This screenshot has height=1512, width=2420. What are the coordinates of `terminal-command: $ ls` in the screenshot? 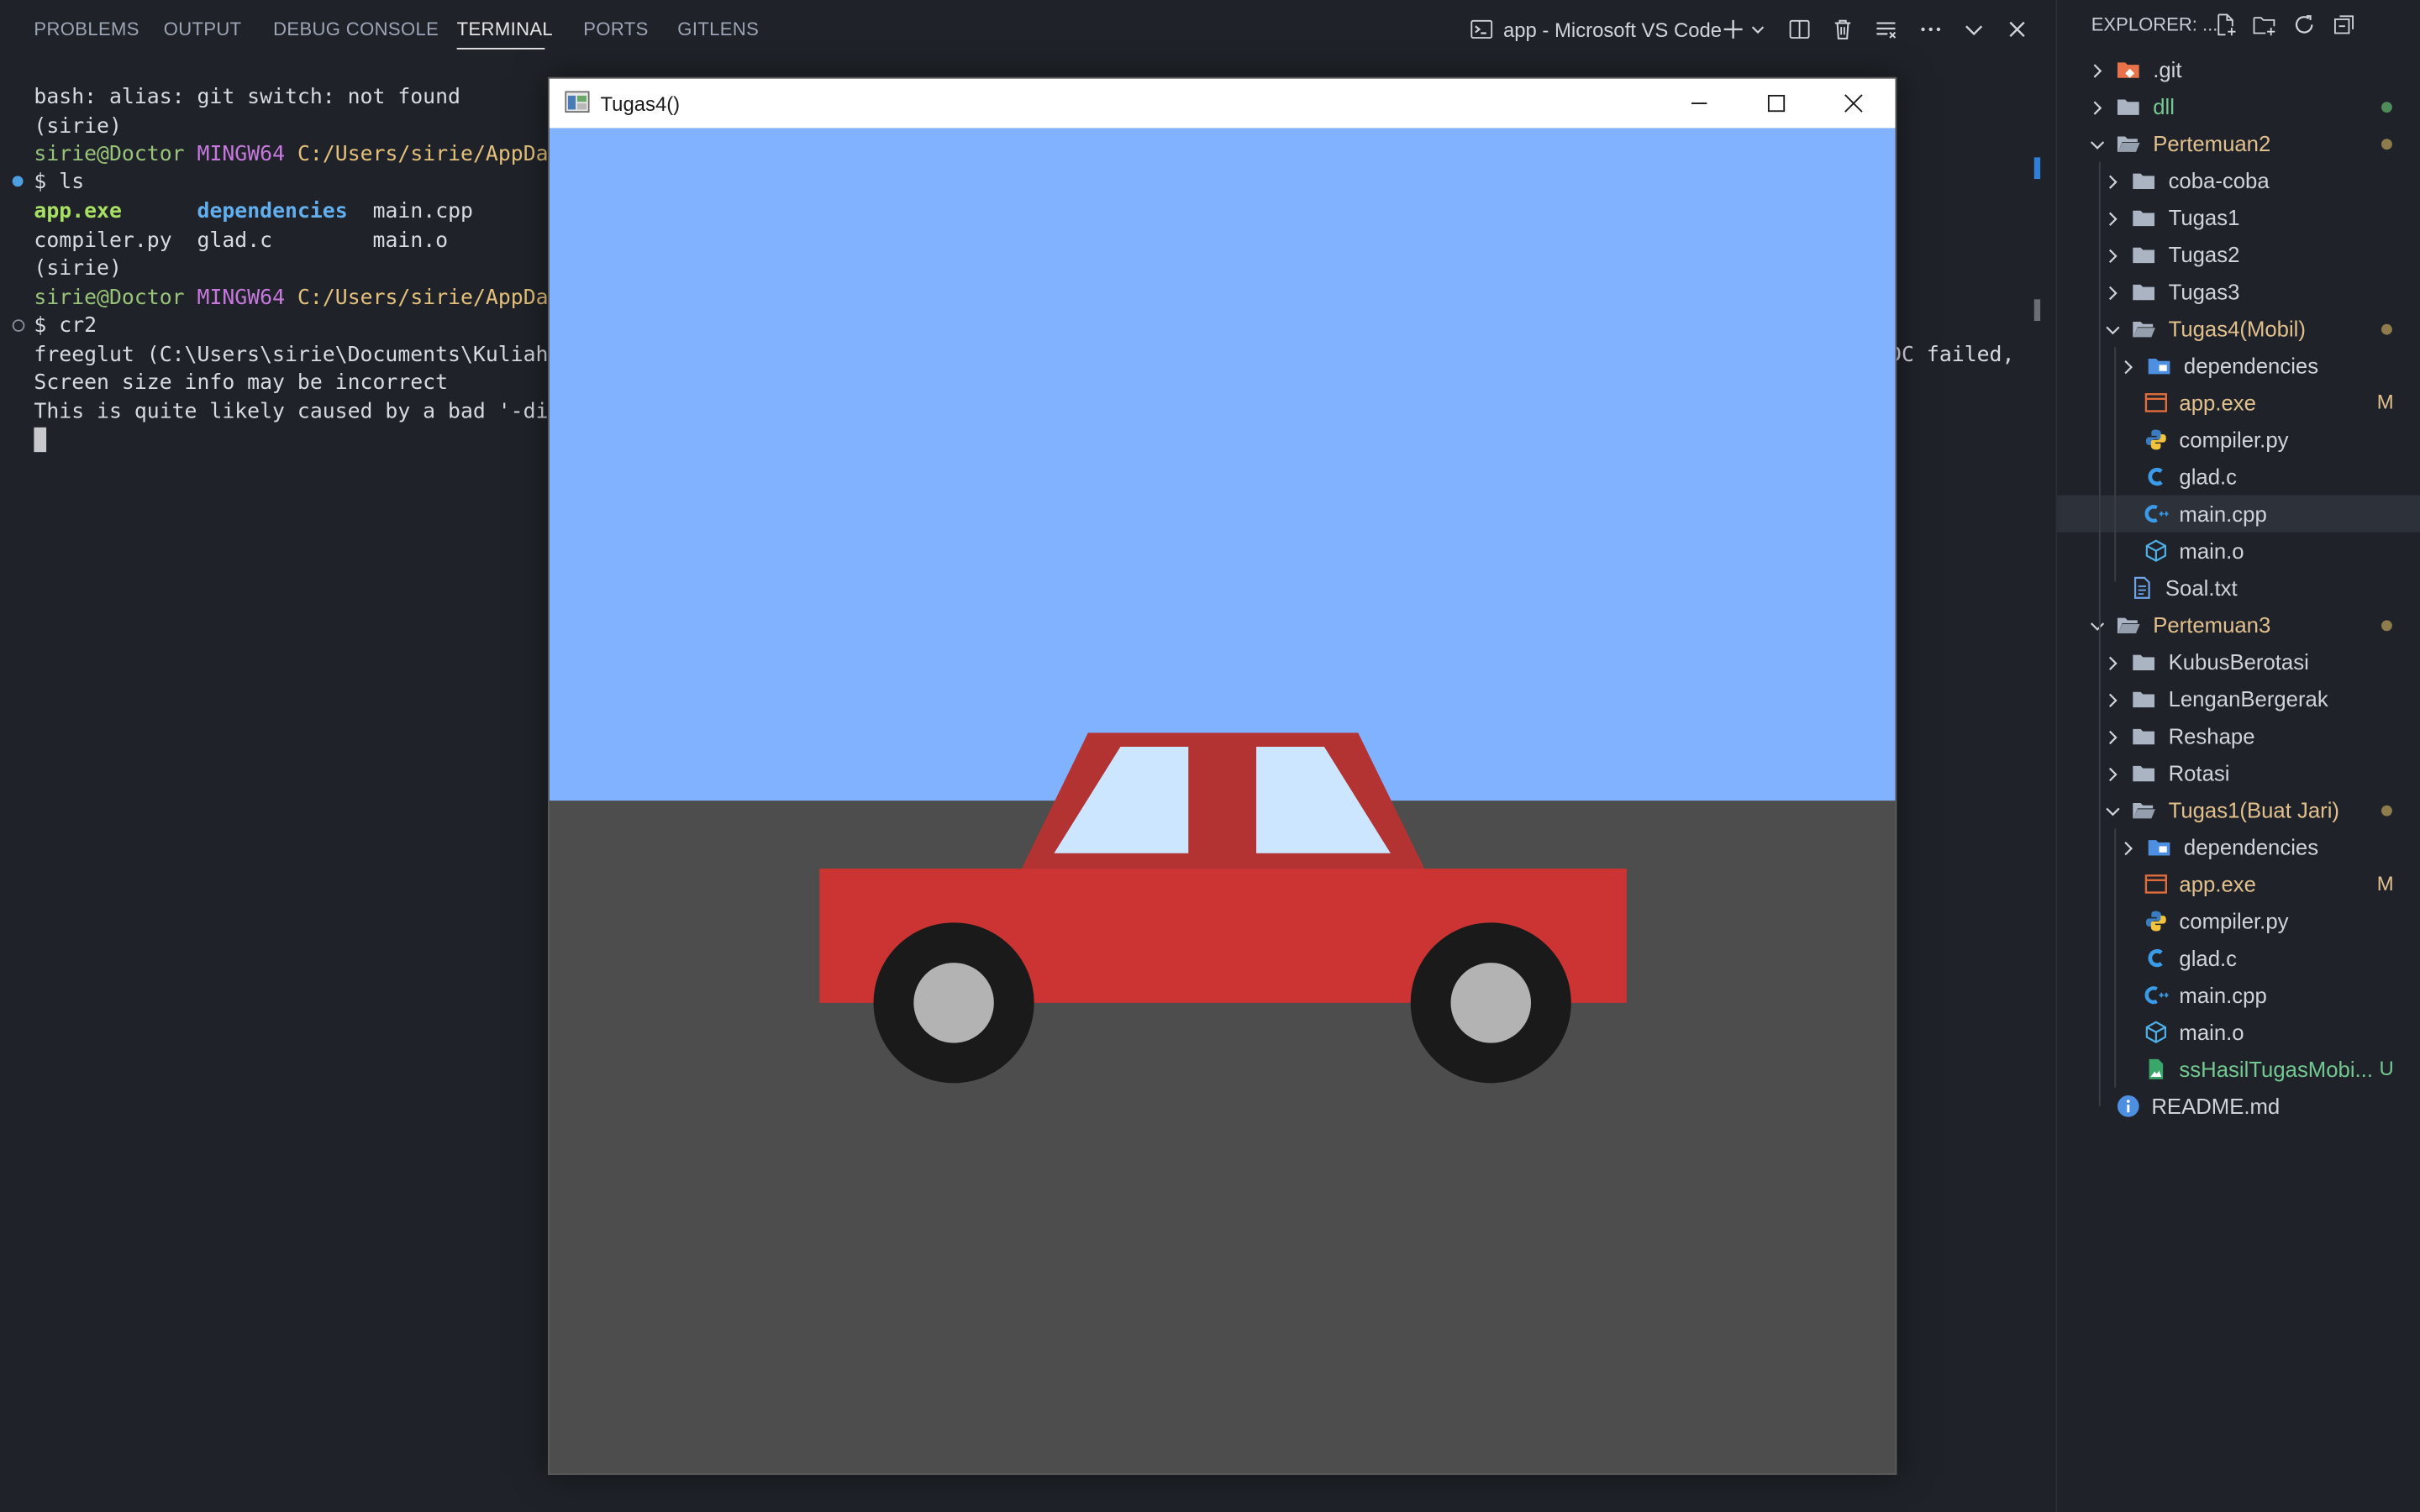 It's located at (60, 182).